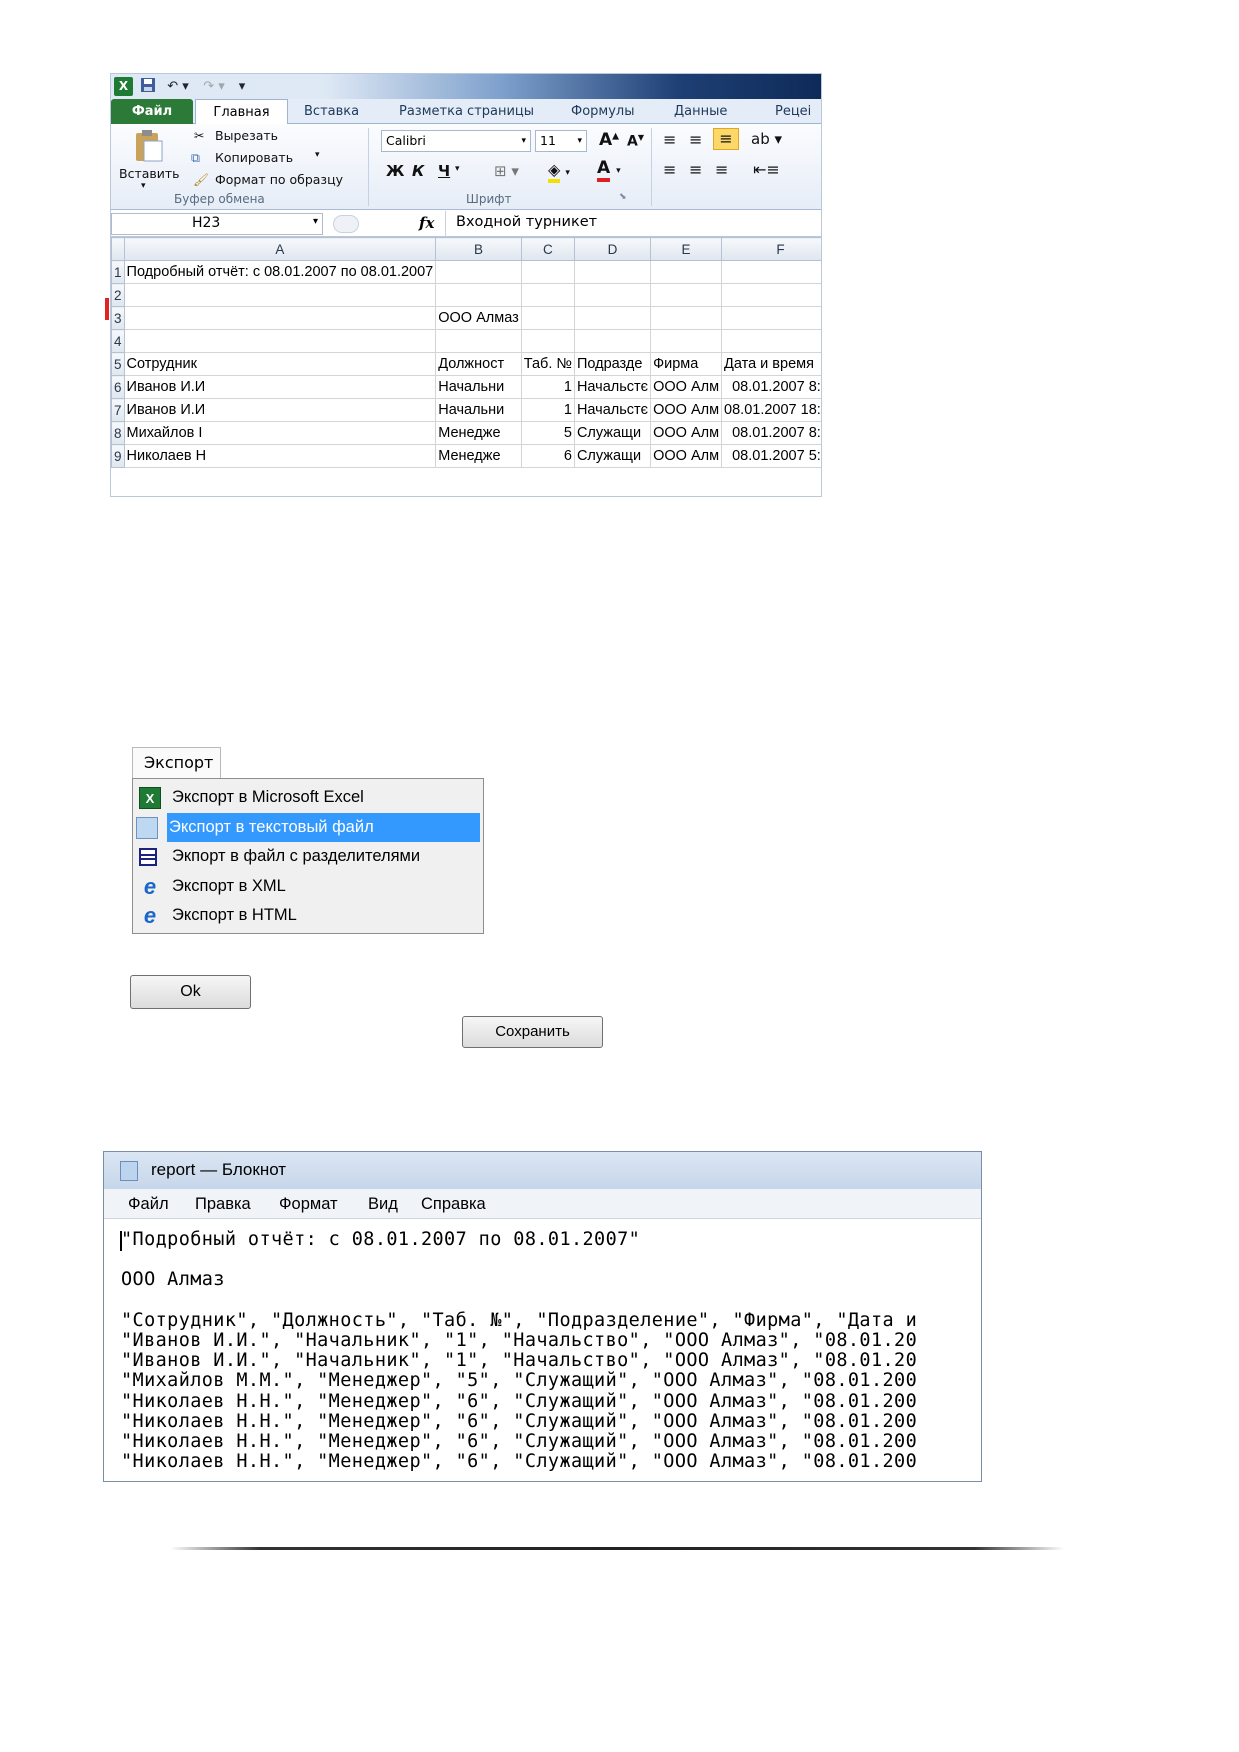  Describe the element at coordinates (771, 249) in the screenshot. I see `column-header: F` at that location.